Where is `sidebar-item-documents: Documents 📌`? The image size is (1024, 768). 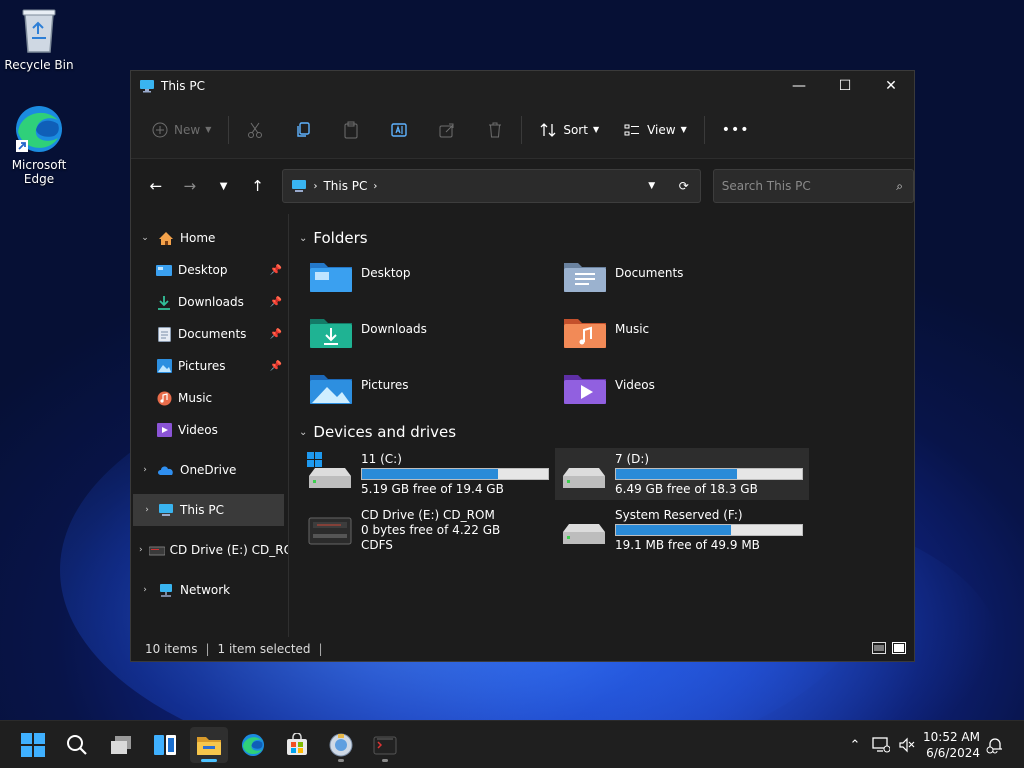
sidebar-item-documents: Documents 📌 is located at coordinates (209, 334).